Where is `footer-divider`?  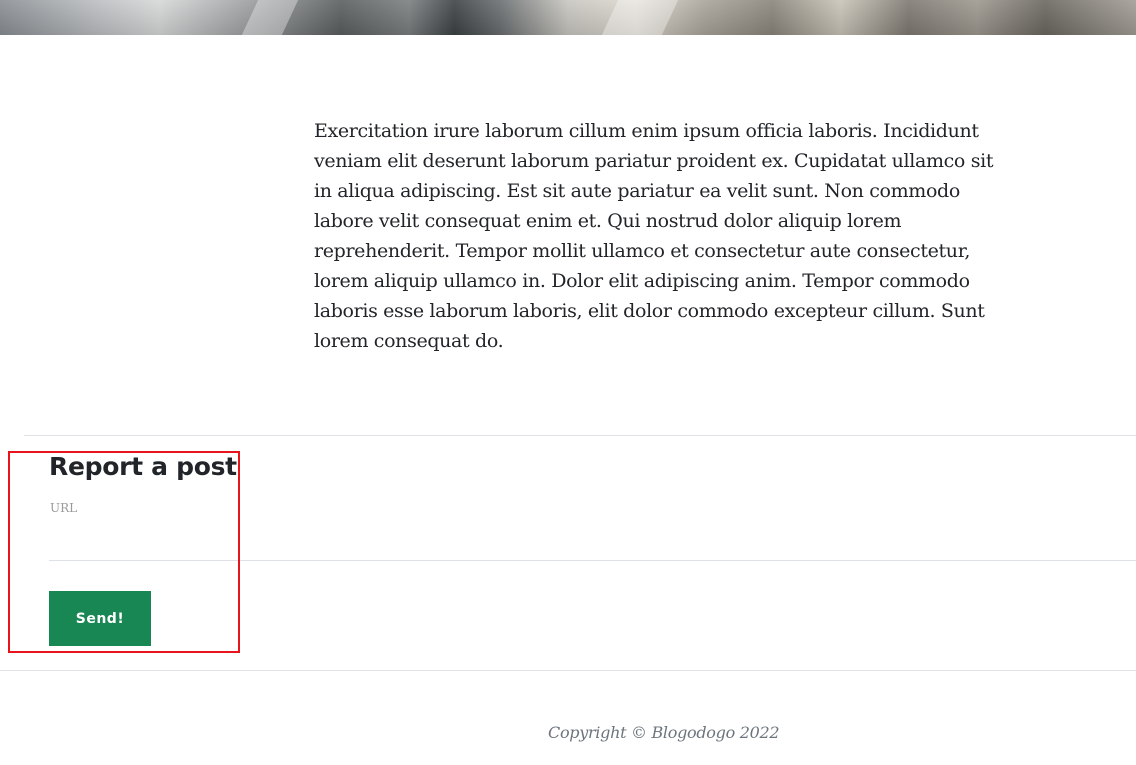 footer-divider is located at coordinates (568, 670).